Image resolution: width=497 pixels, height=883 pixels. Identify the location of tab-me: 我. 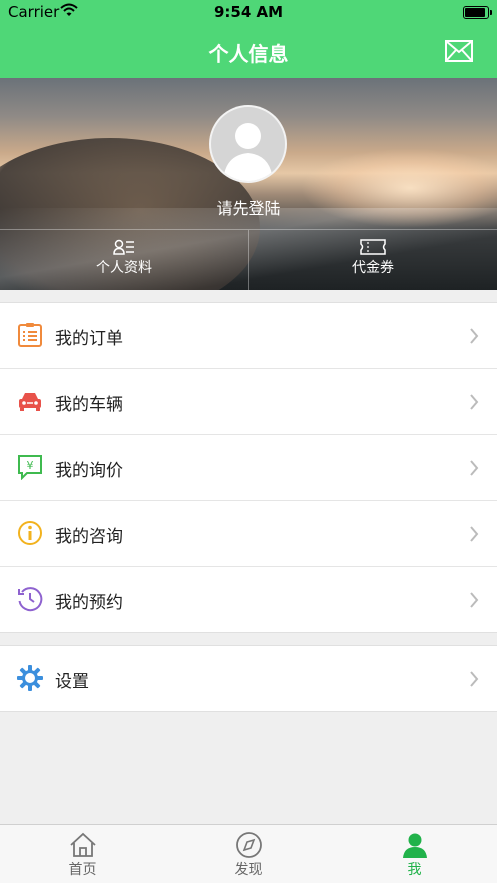
(414, 854).